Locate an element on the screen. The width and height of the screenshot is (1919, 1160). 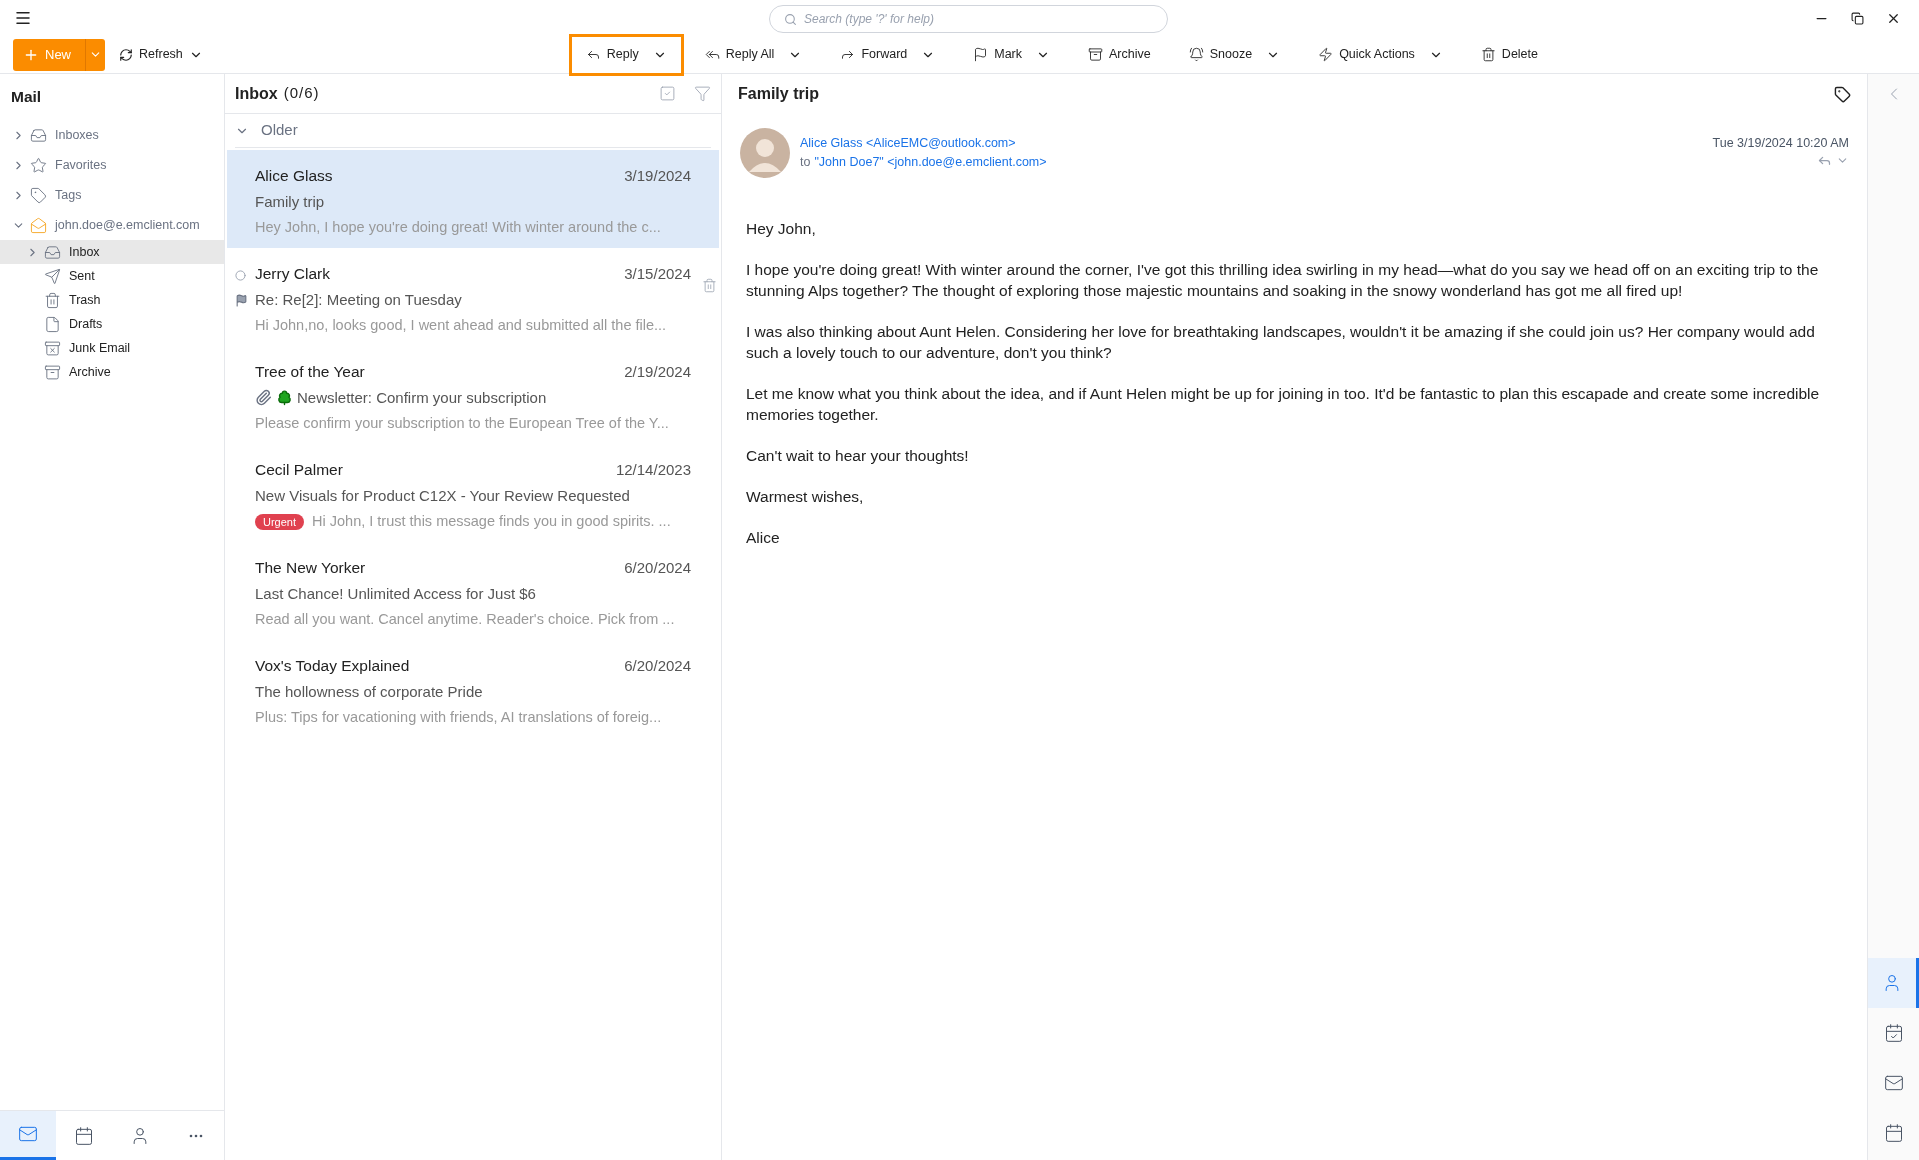
recipient-address: "John Doe7" <john.doe@e.emclient.com> is located at coordinates (930, 162).